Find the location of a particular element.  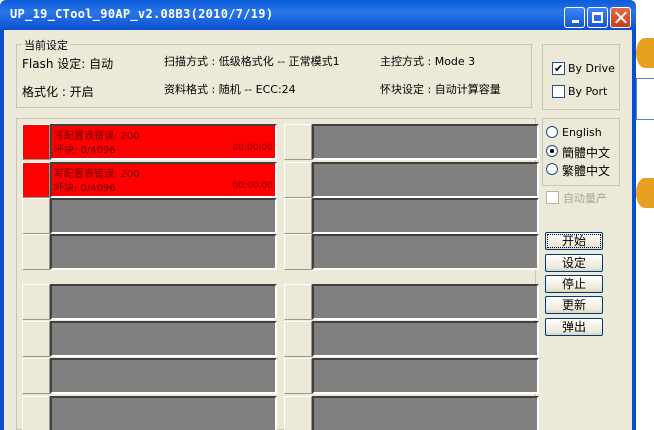

maximize-button is located at coordinates (597, 17).